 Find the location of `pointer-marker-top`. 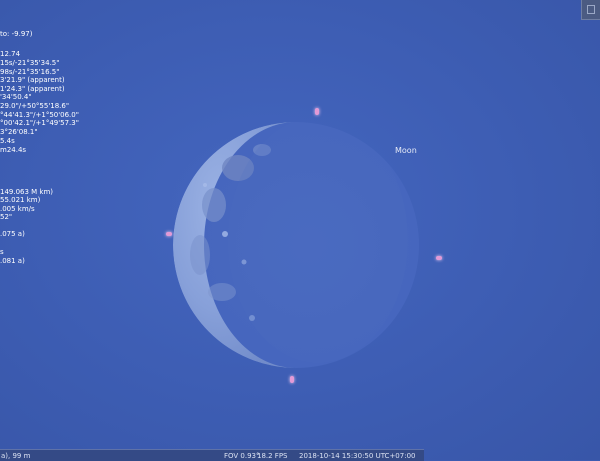

pointer-marker-top is located at coordinates (317, 111).